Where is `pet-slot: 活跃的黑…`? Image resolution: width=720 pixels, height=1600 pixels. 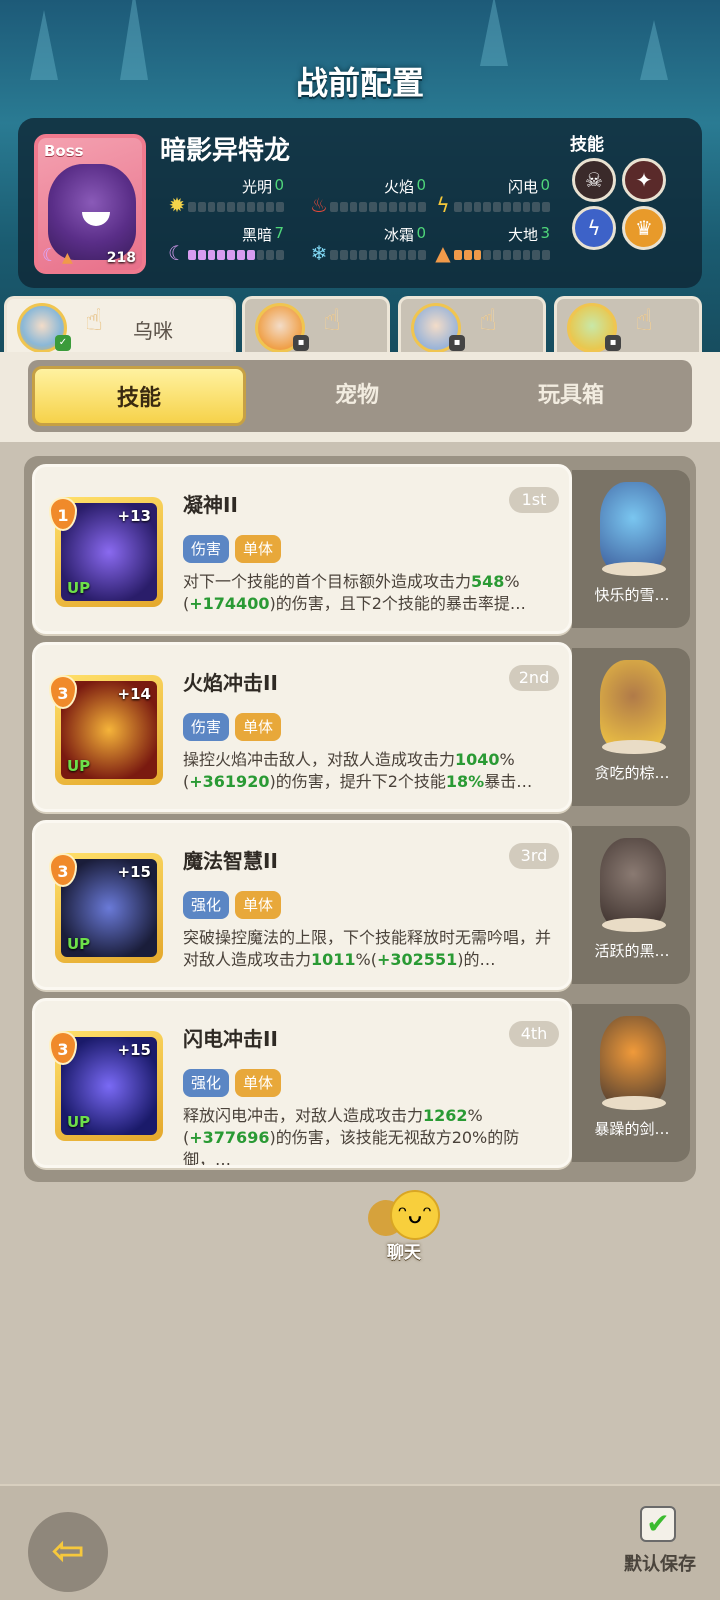
pet-slot: 活跃的黑… is located at coordinates (631, 905).